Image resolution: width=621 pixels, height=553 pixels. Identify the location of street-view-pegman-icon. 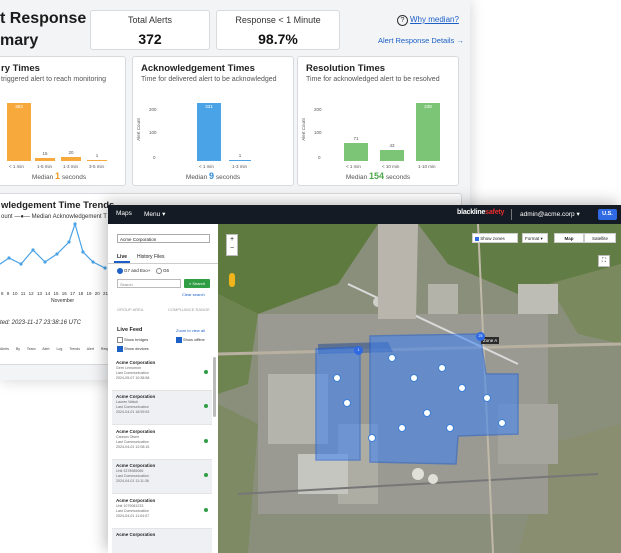
(232, 280).